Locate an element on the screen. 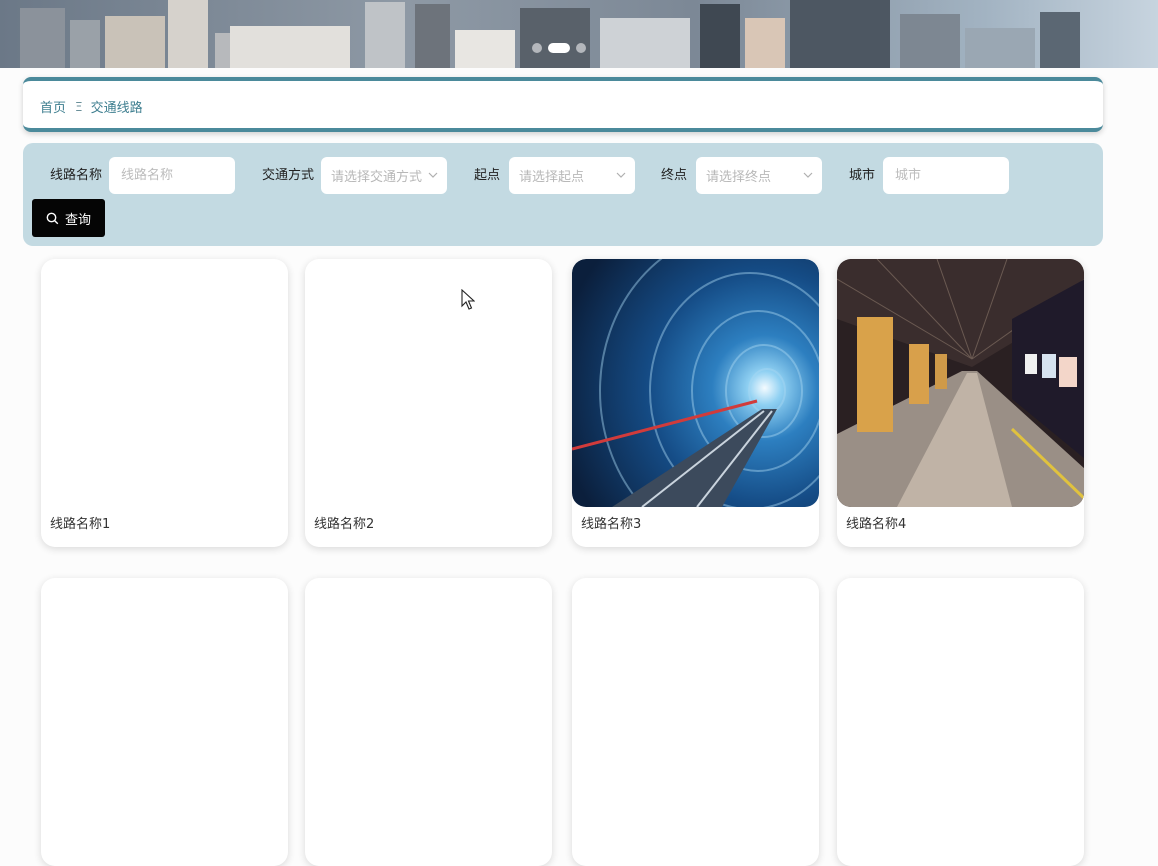 The image size is (1158, 866). start-placeholder: 请选择起点 is located at coordinates (552, 177).